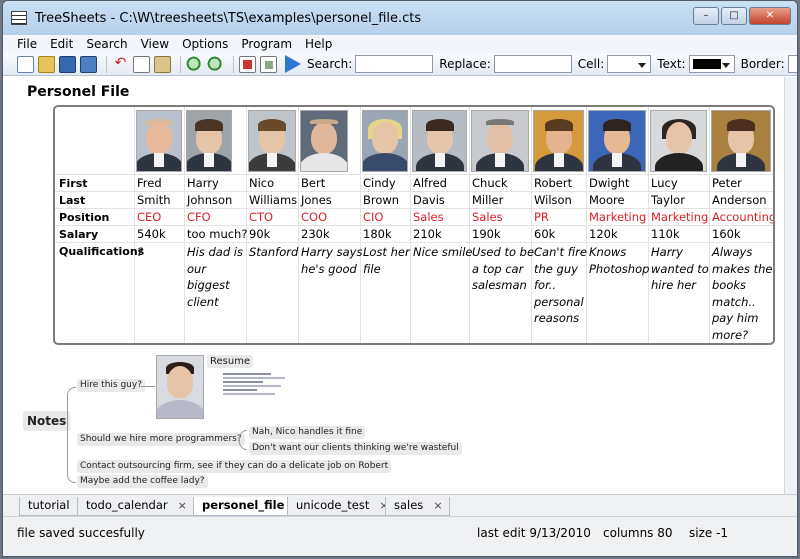  What do you see at coordinates (665, 234) in the screenshot?
I see `cell-salary: 110k` at bounding box center [665, 234].